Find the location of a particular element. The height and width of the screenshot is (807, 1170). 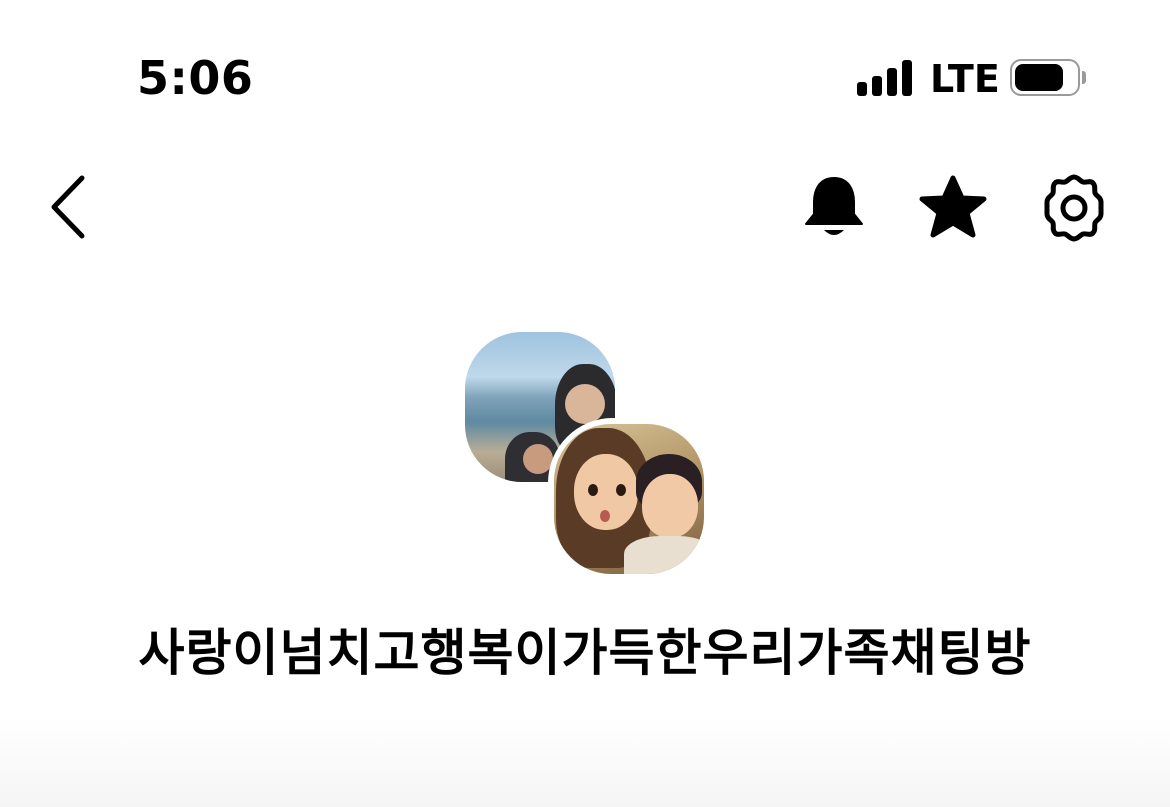

bell-icon is located at coordinates (834, 206).